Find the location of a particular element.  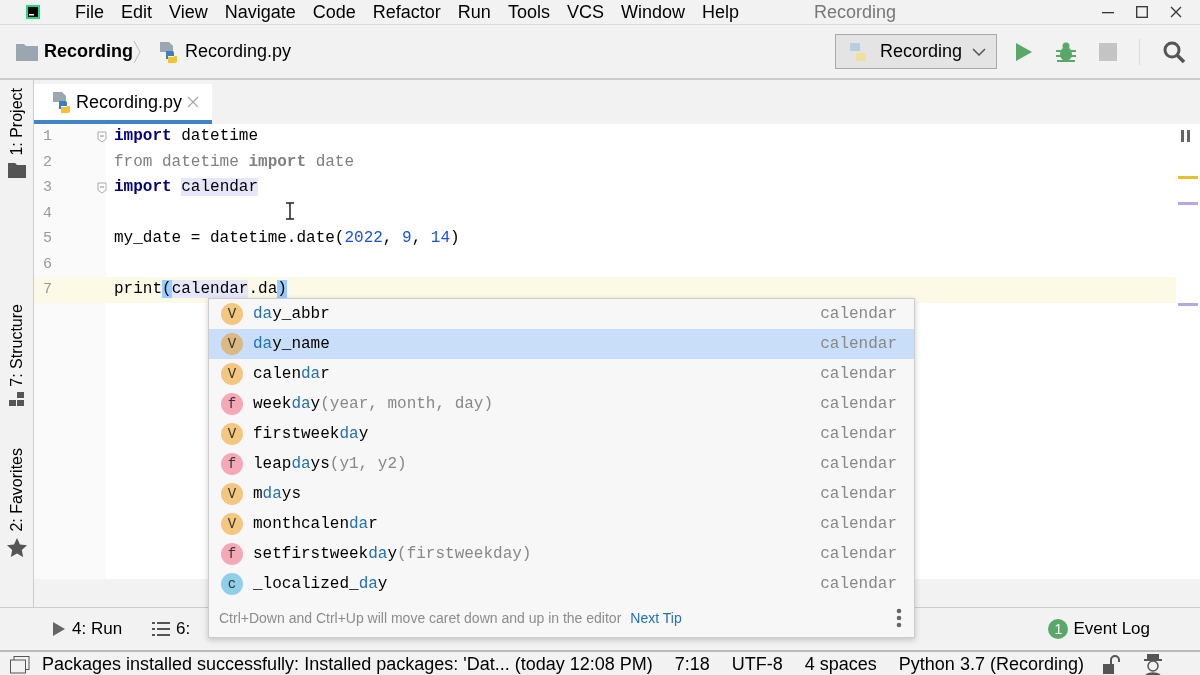

kind-icon: c is located at coordinates (232, 584).